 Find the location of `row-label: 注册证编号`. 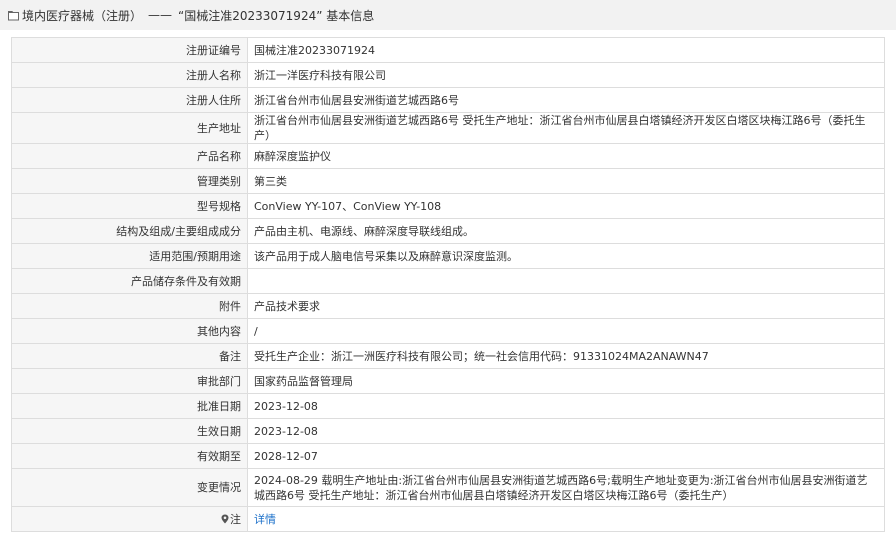

row-label: 注册证编号 is located at coordinates (129, 50).